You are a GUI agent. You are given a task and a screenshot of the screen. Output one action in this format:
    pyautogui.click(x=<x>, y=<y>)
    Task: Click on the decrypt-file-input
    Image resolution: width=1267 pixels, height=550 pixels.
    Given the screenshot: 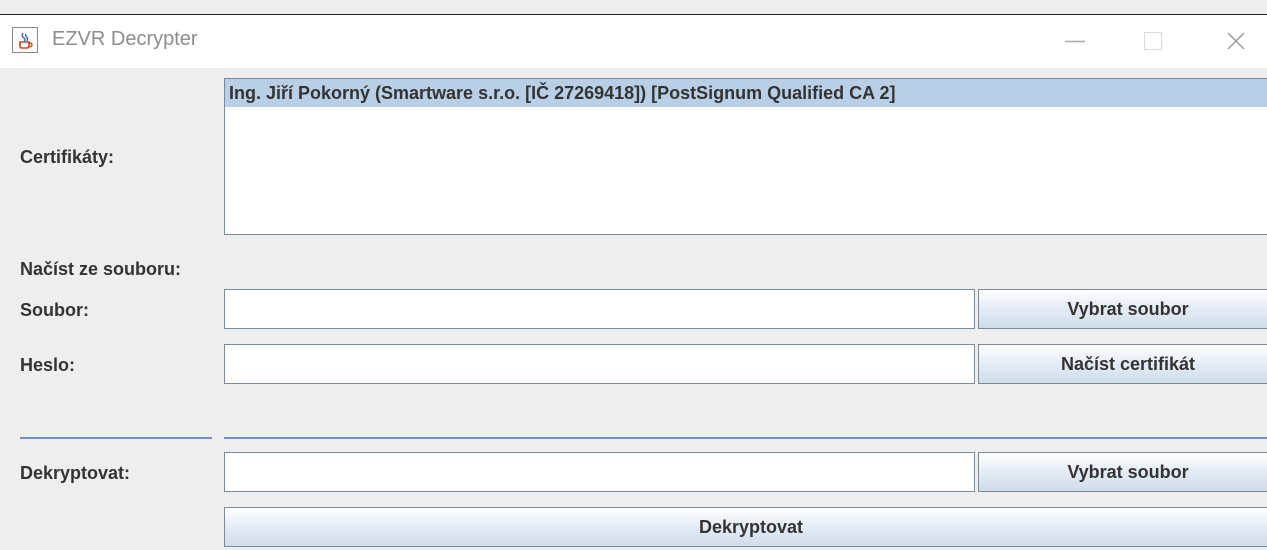 What is the action you would take?
    pyautogui.click(x=599, y=472)
    